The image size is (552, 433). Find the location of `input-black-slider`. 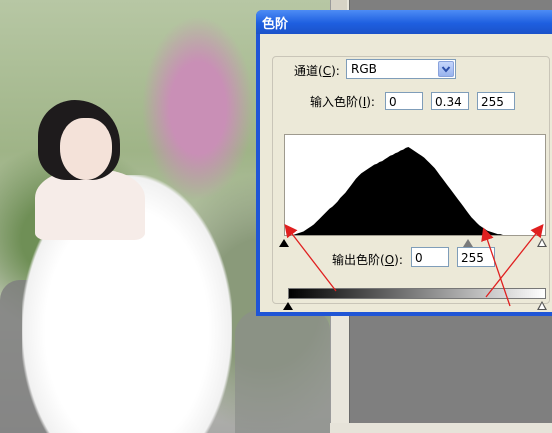

input-black-slider is located at coordinates (284, 243).